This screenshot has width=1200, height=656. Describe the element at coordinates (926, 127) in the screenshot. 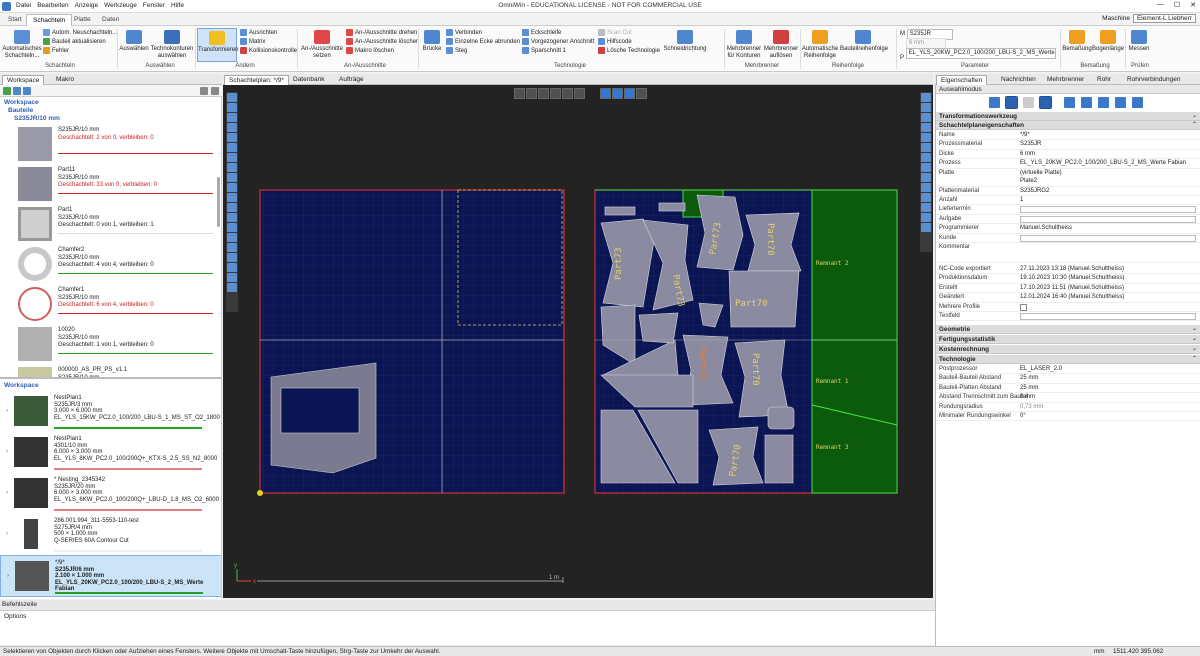

I see `view-iso-icon` at that location.